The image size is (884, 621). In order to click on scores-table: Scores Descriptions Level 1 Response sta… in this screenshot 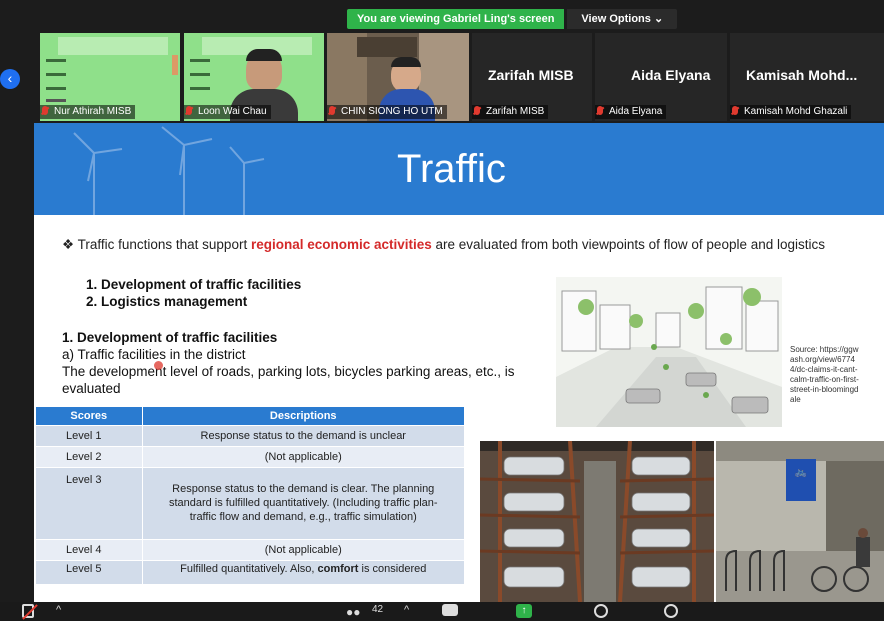, I will do `click(250, 495)`.